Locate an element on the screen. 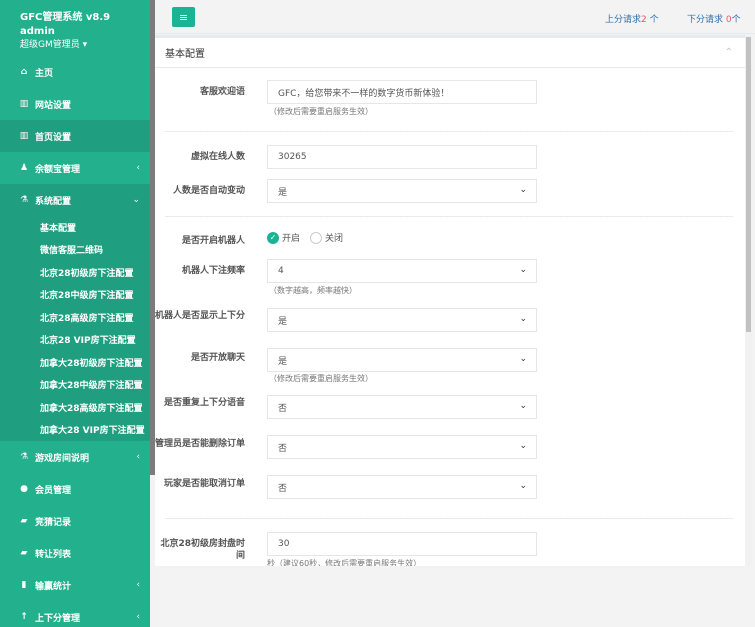 The width and height of the screenshot is (755, 627). chat-hint: （修改后需要重启服务生效） is located at coordinates (321, 378).